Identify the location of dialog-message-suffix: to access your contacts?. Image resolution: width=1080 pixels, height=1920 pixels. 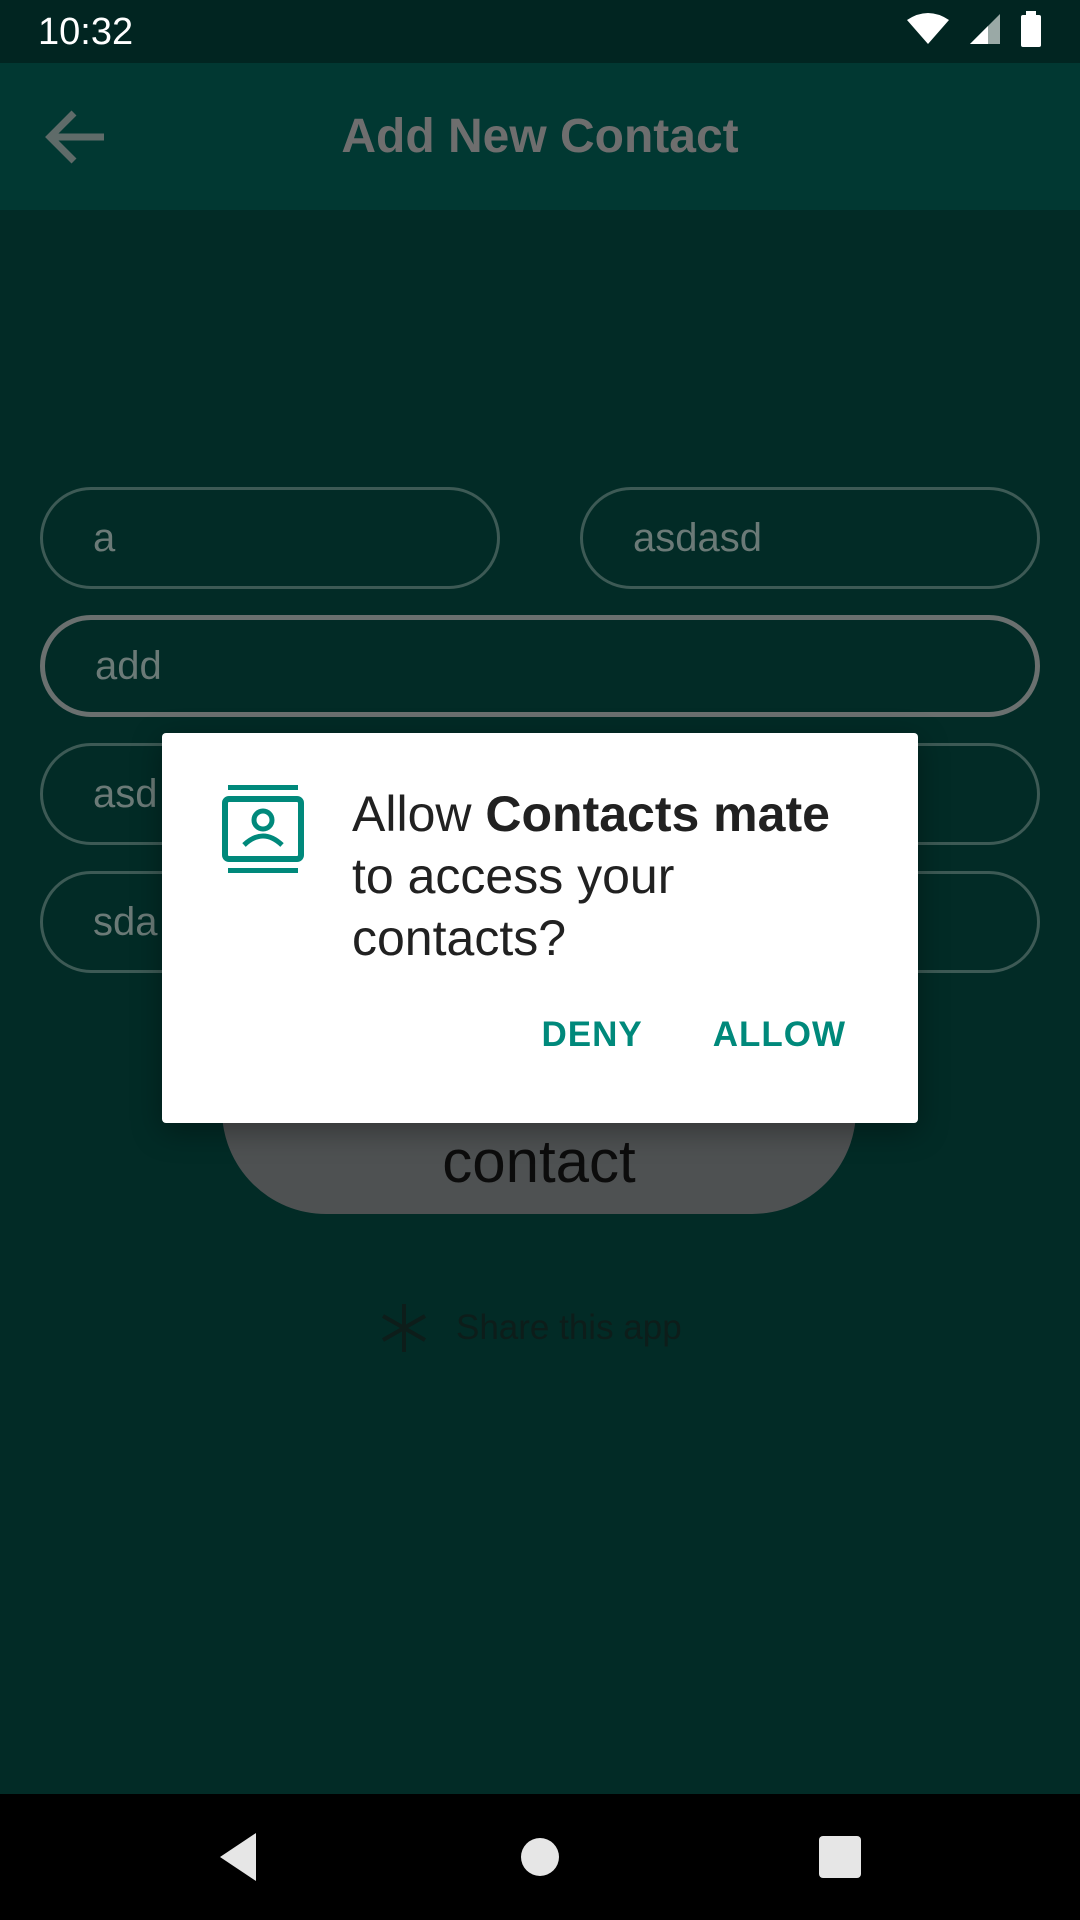
(513, 907).